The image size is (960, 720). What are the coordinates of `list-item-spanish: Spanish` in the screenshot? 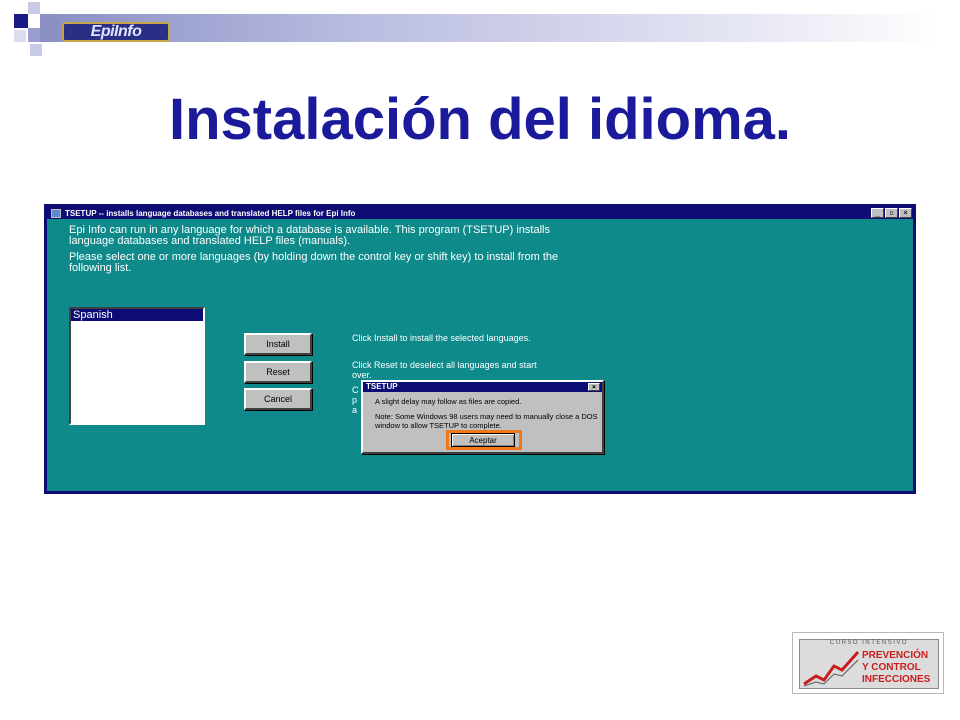 It's located at (137, 315).